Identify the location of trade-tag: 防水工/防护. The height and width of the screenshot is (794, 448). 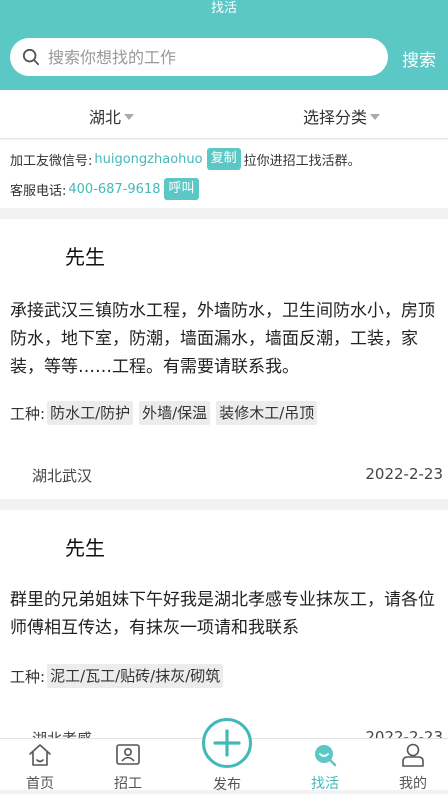
(90, 413).